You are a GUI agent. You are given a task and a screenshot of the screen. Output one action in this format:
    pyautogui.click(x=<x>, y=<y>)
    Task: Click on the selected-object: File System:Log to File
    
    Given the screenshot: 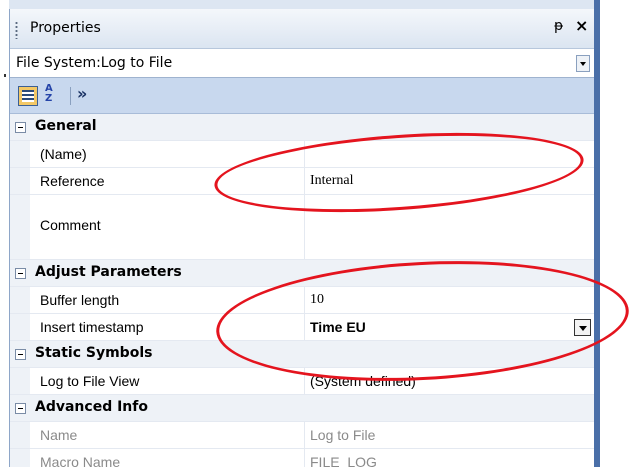 What is the action you would take?
    pyautogui.click(x=94, y=63)
    